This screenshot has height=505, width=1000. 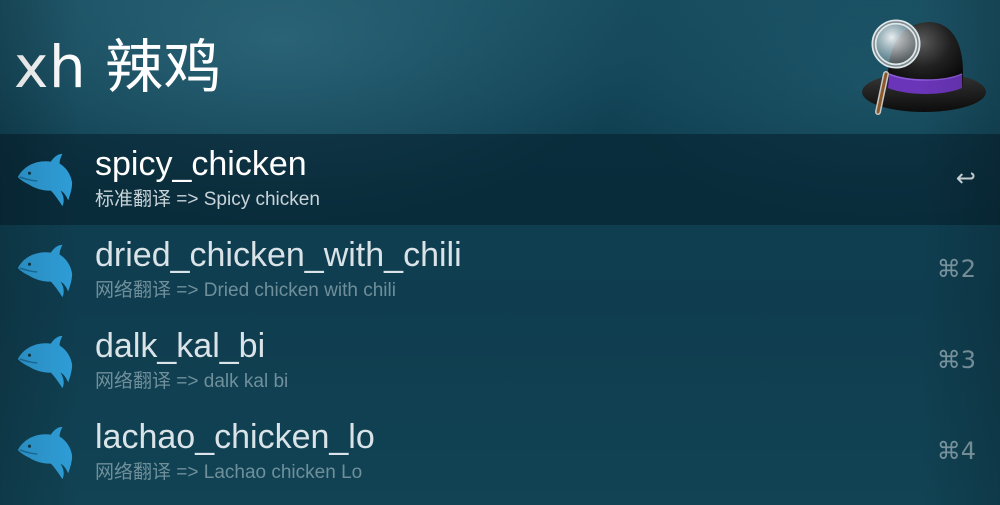 I want to click on result-subtitle: 网络翻译 => Dried chicken with chili, so click(x=245, y=290).